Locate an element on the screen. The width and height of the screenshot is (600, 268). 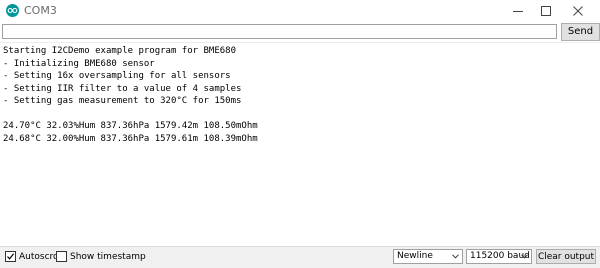
window-title: COM3 is located at coordinates (40, 10).